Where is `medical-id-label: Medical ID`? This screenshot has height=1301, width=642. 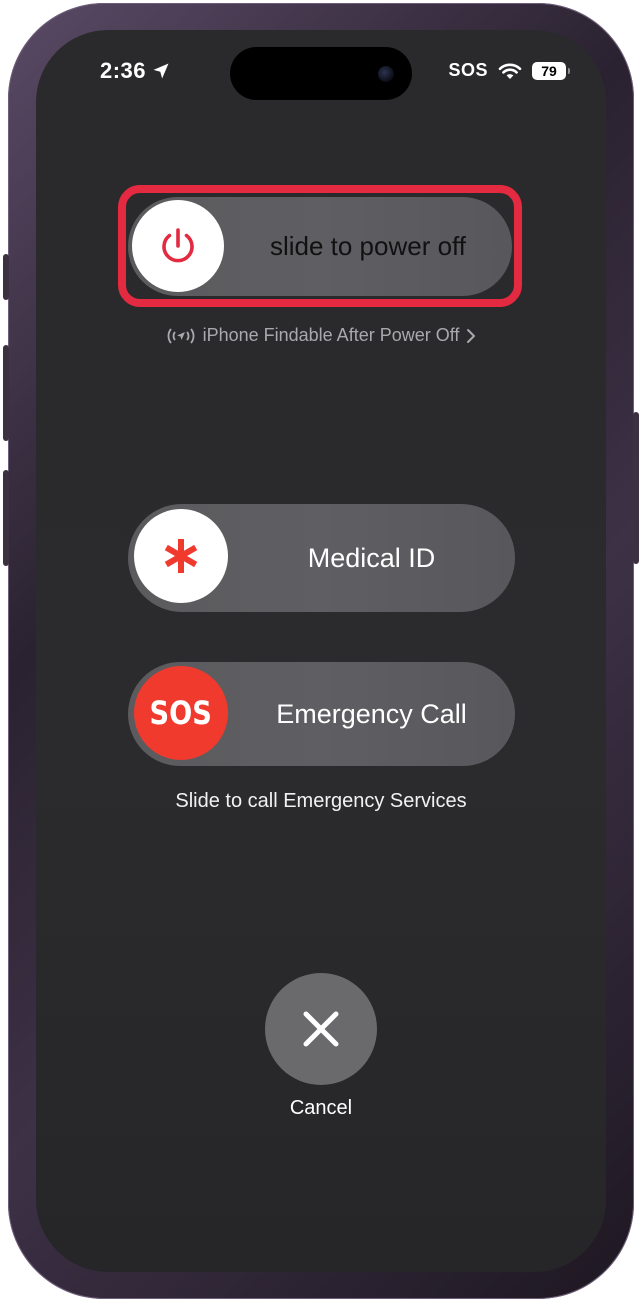 medical-id-label: Medical ID is located at coordinates (371, 557).